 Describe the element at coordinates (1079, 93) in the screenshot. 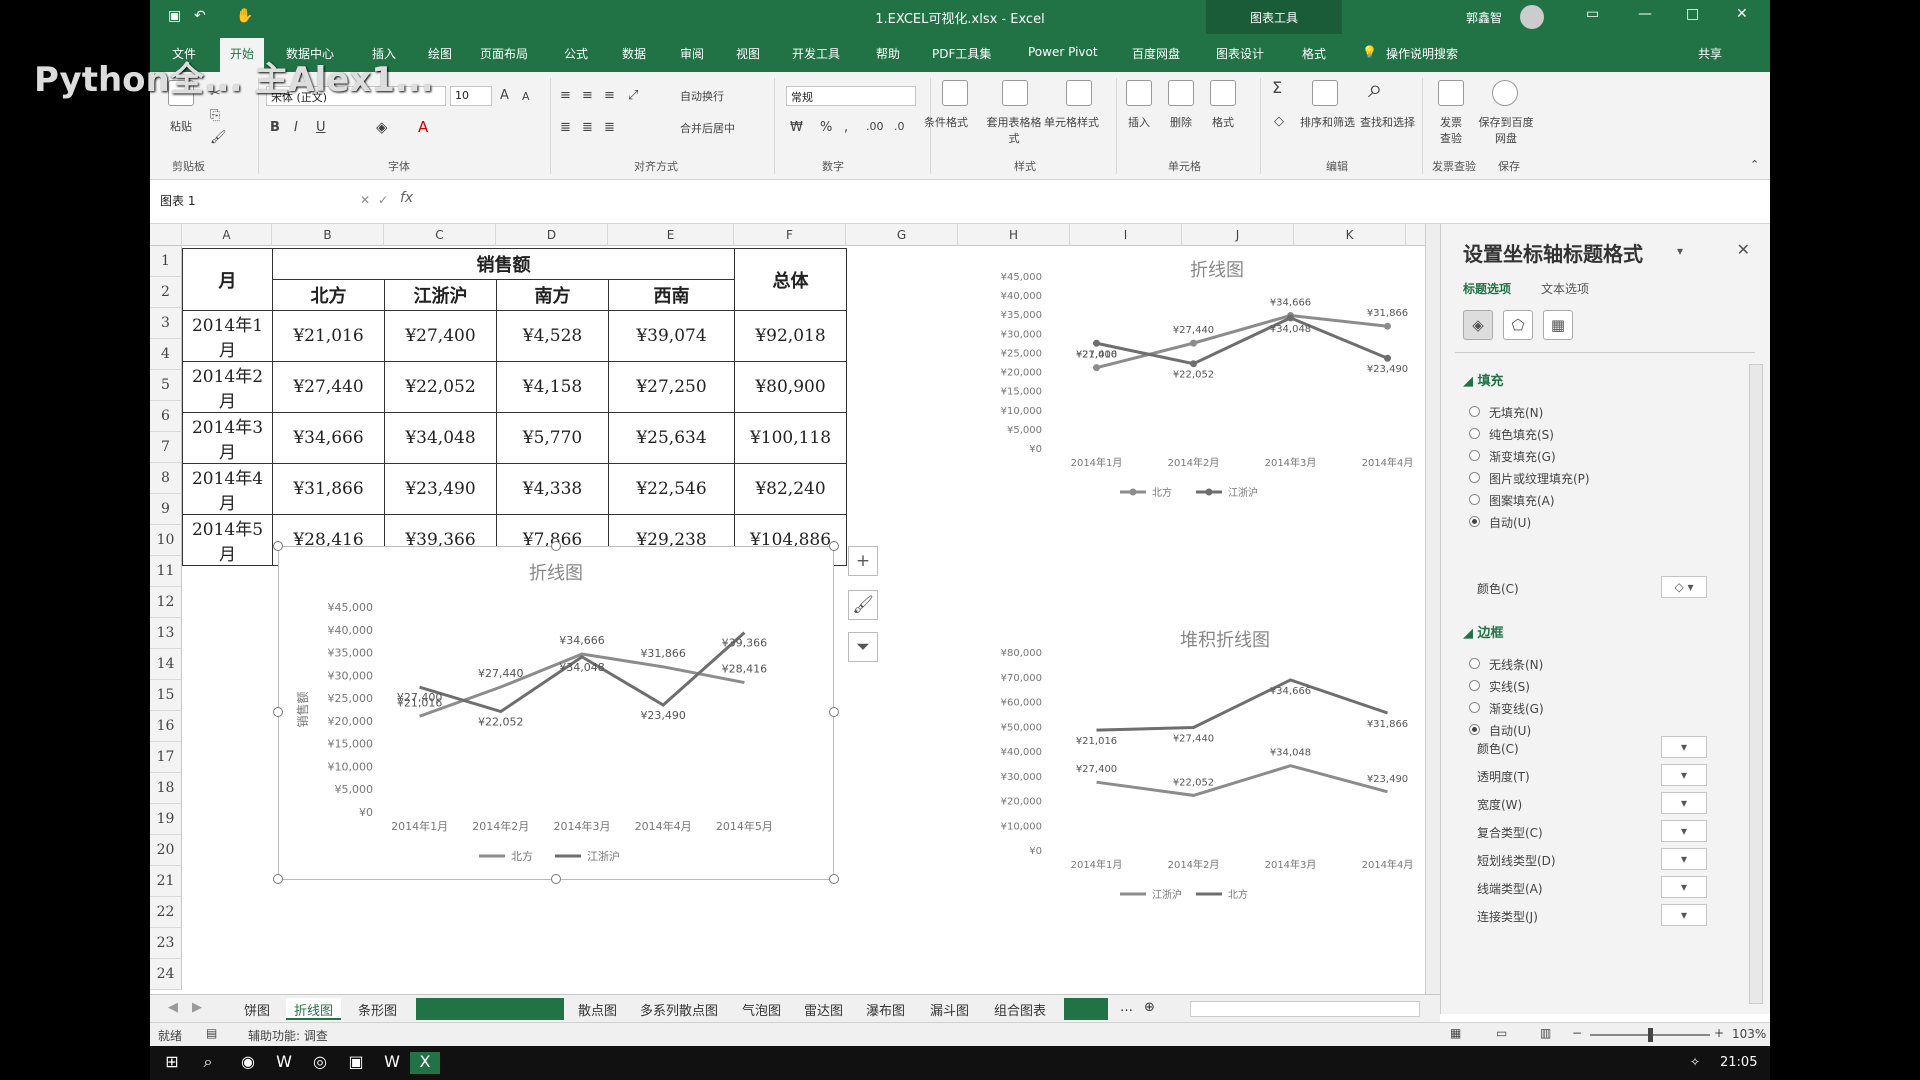

I see `cell-style-icon` at that location.